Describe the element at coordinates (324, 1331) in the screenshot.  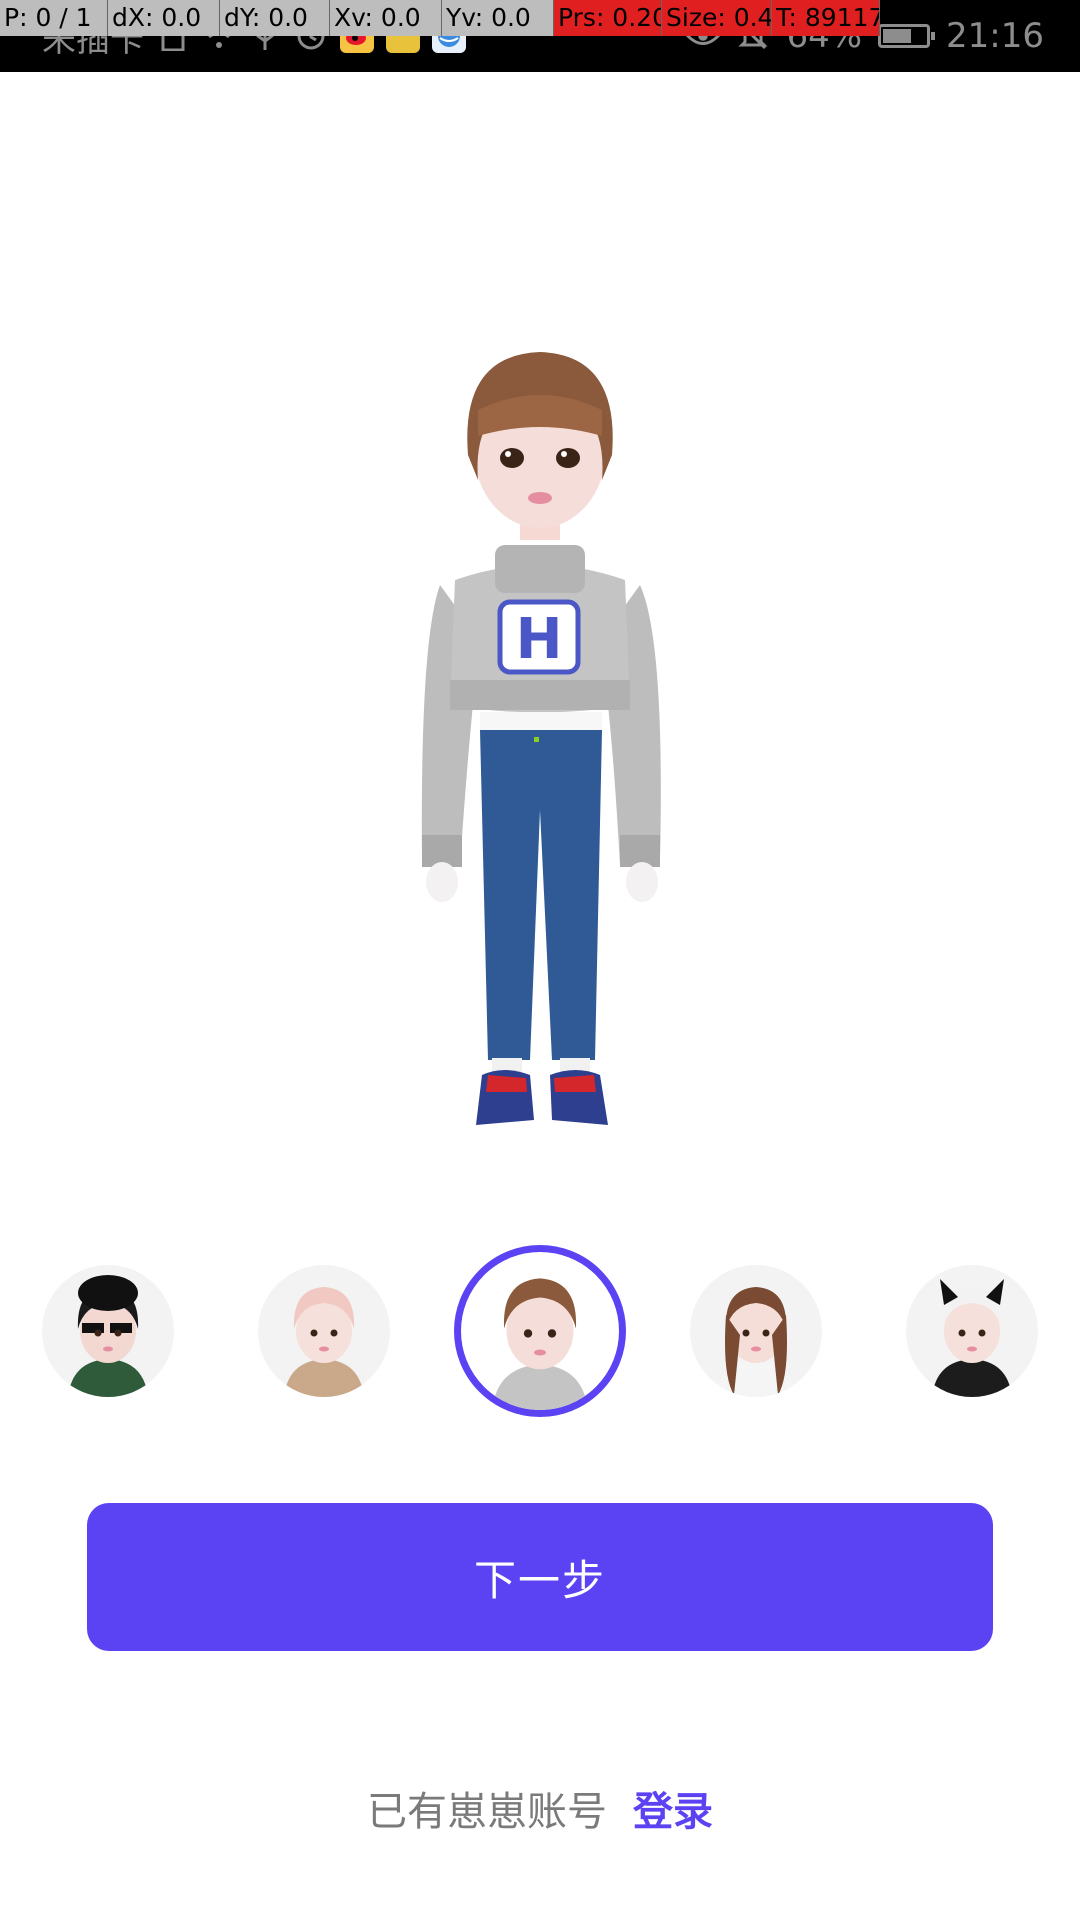
I see `avatar-pink-hair-plaid` at that location.